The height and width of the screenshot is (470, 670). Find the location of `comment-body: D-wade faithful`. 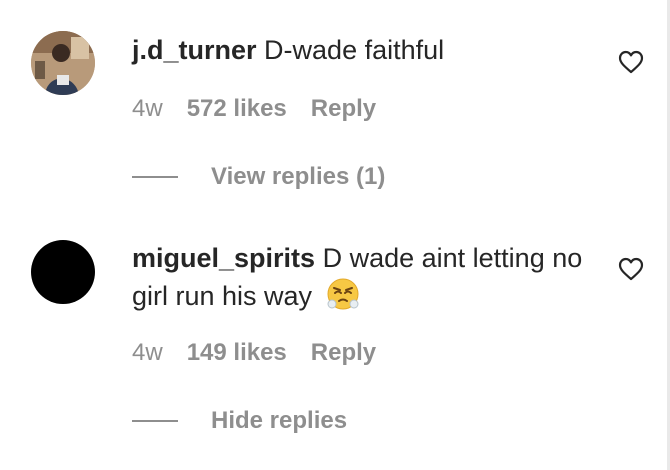

comment-body: D-wade faithful is located at coordinates (354, 50).